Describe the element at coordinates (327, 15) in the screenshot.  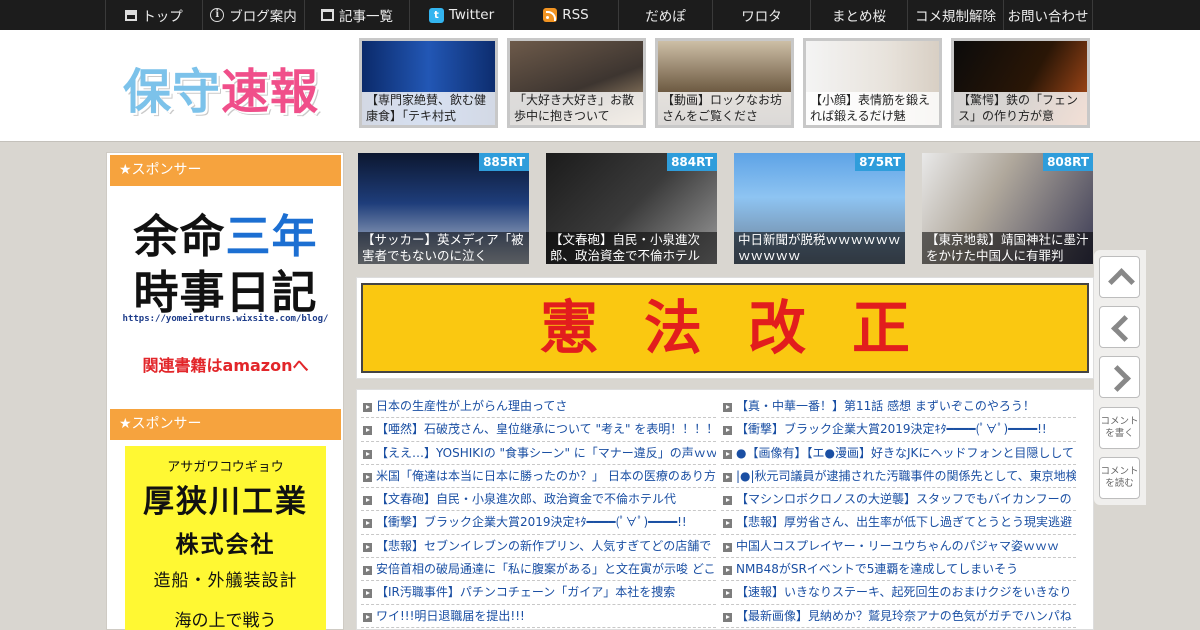
I see `list-icon` at that location.